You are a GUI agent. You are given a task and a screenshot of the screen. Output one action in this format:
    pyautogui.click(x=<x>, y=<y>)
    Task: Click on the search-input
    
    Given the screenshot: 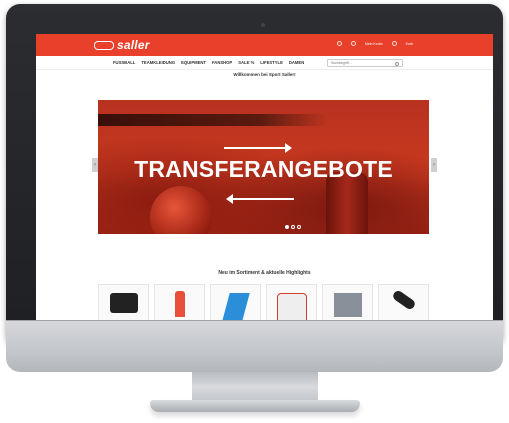 What is the action you would take?
    pyautogui.click(x=361, y=63)
    